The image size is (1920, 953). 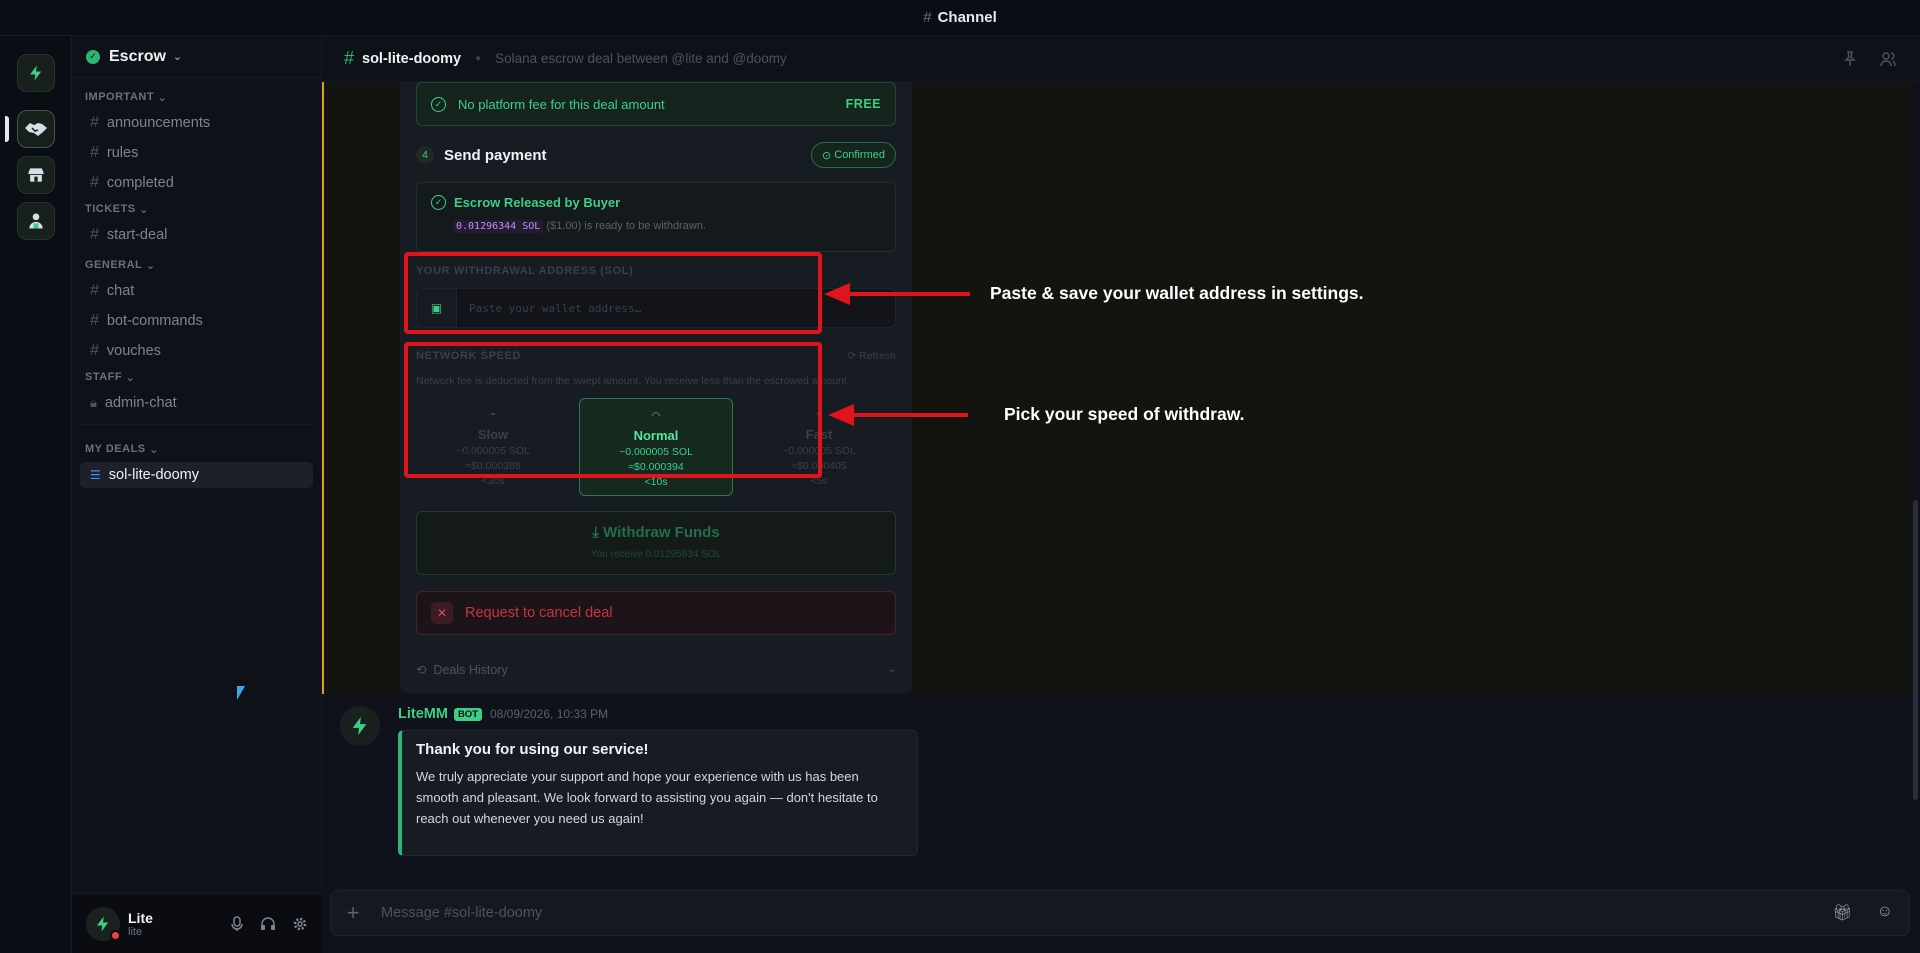 I want to click on category-my-deals: MY DEALS ⌄, so click(x=196, y=449).